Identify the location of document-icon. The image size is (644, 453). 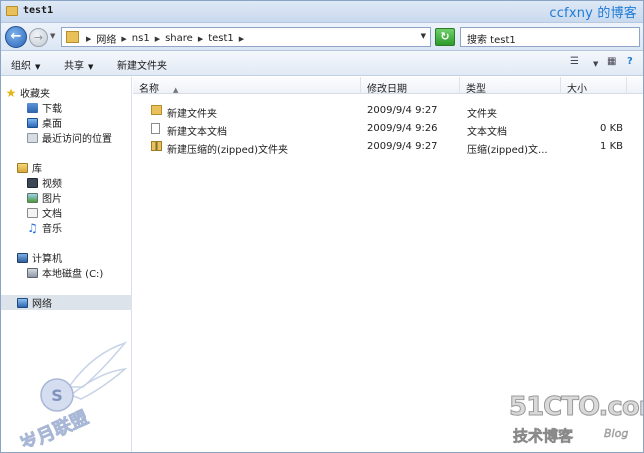
(32, 212).